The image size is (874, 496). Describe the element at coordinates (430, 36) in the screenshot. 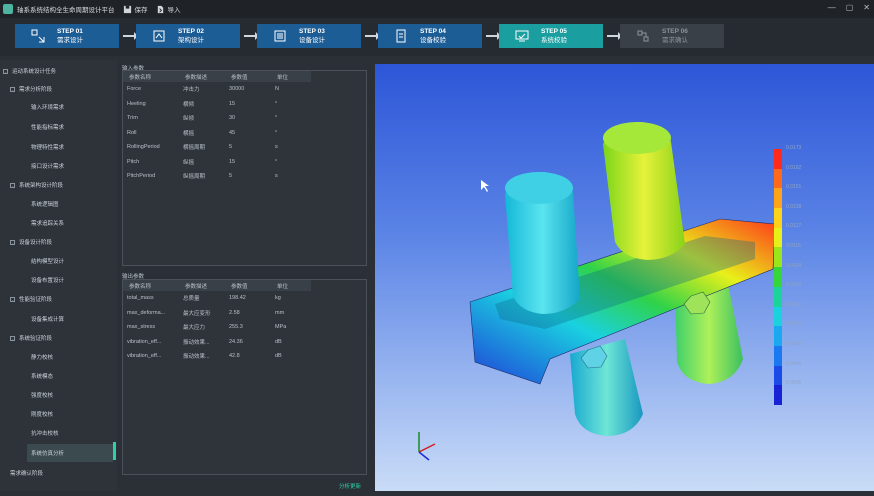

I see `step-04: STEP 04 设备校验` at that location.